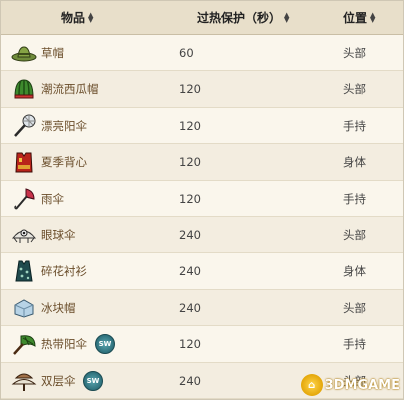  What do you see at coordinates (311, 385) in the screenshot?
I see `watermark-logo-icon: ⌂` at bounding box center [311, 385].